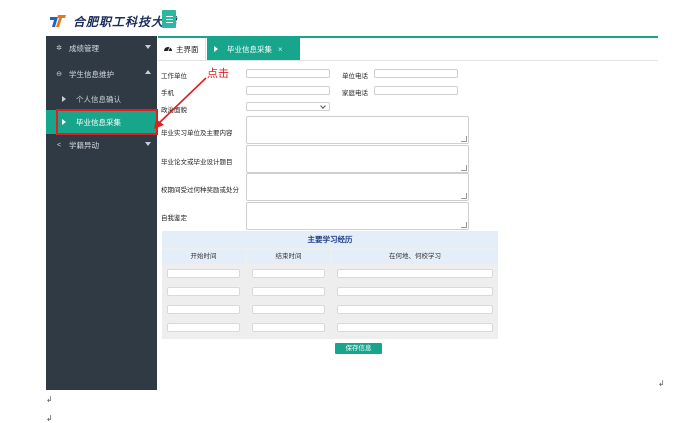 Image resolution: width=700 pixels, height=423 pixels. What do you see at coordinates (280, 49) in the screenshot?
I see `close-icon: ×` at bounding box center [280, 49].